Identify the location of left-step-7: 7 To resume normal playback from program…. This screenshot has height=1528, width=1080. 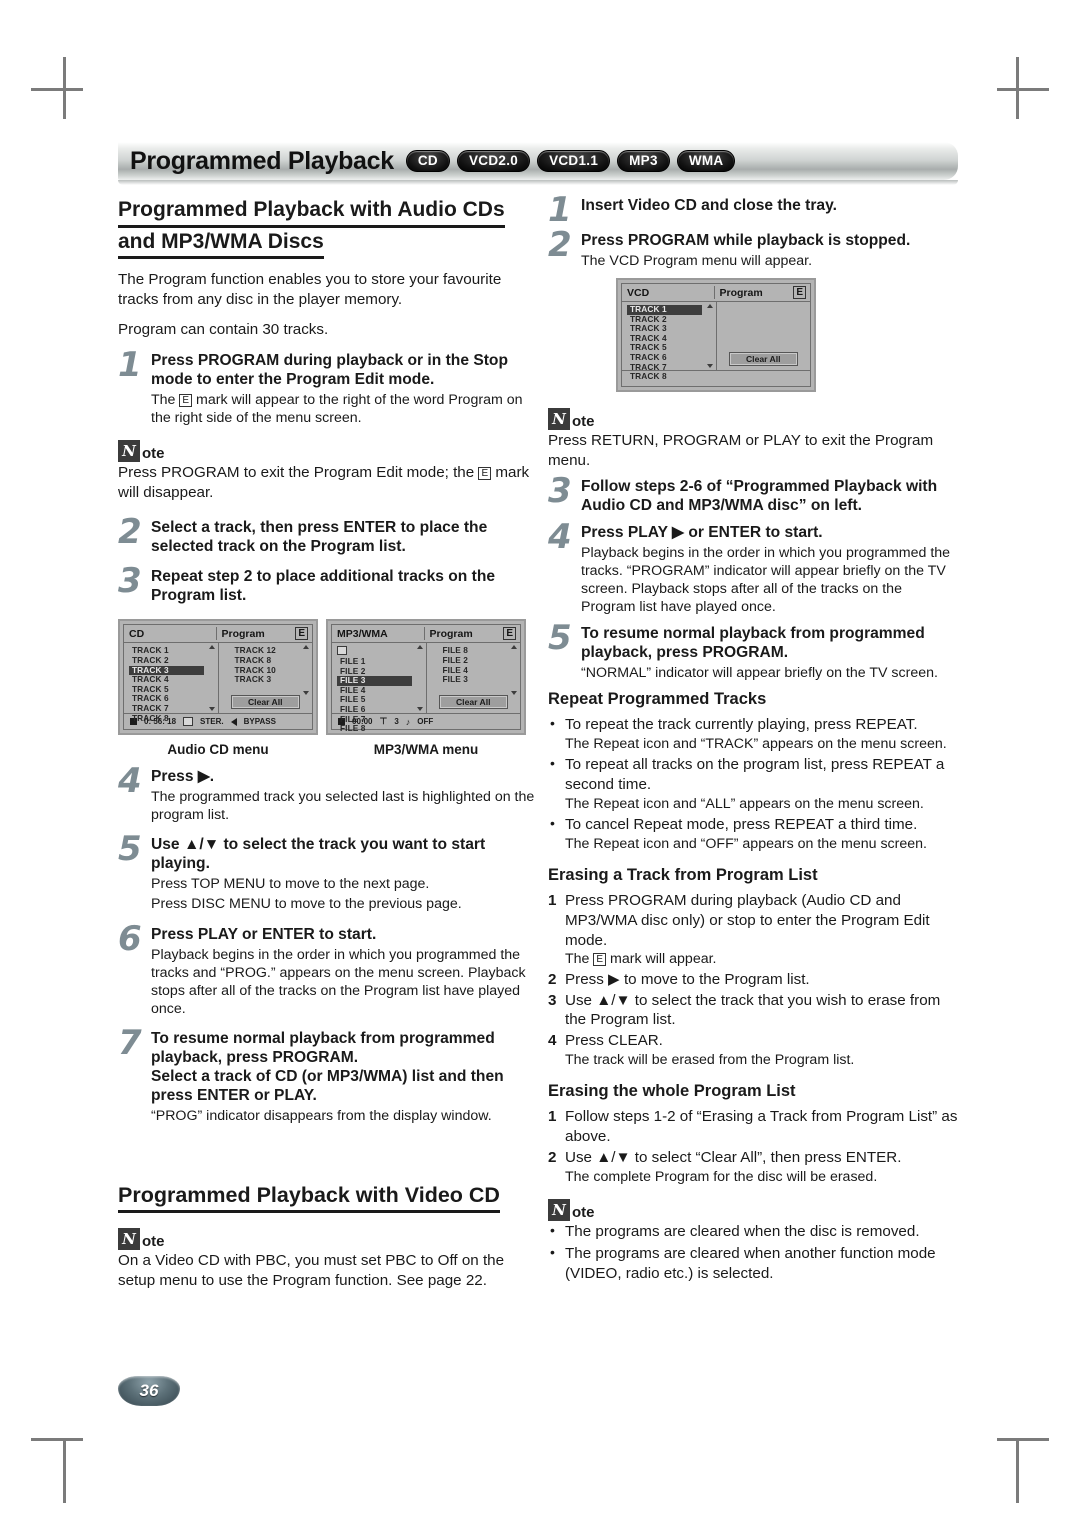
(329, 1073).